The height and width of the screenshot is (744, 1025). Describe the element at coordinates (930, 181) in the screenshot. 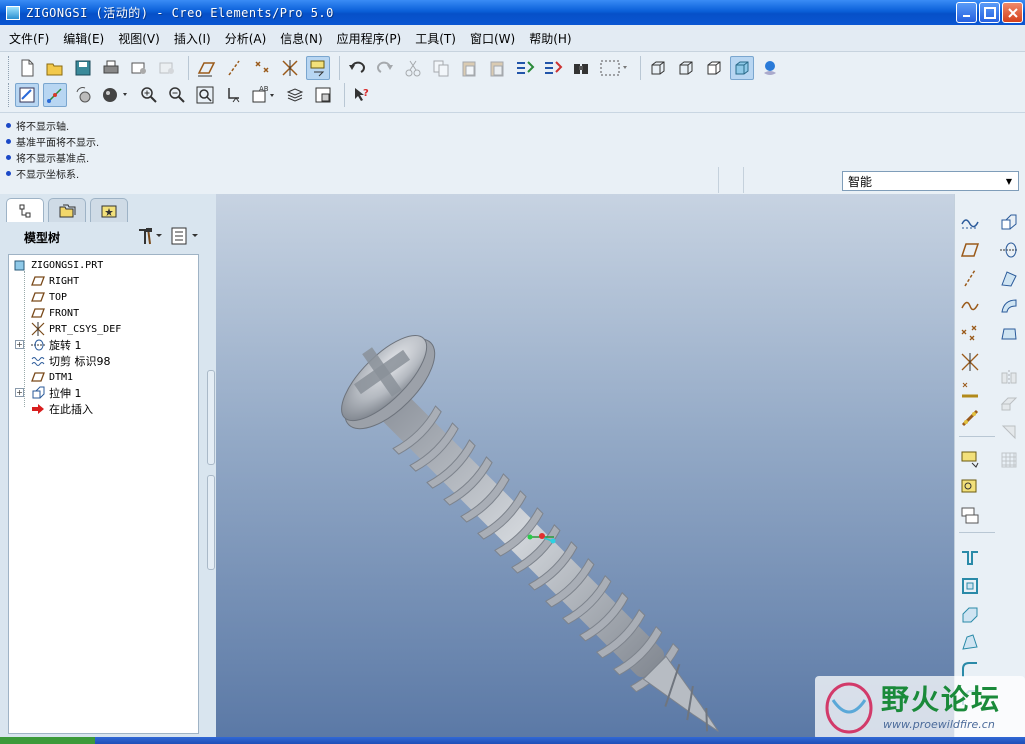

I see `selection-filter-dropdown: 智能 ▼` at that location.